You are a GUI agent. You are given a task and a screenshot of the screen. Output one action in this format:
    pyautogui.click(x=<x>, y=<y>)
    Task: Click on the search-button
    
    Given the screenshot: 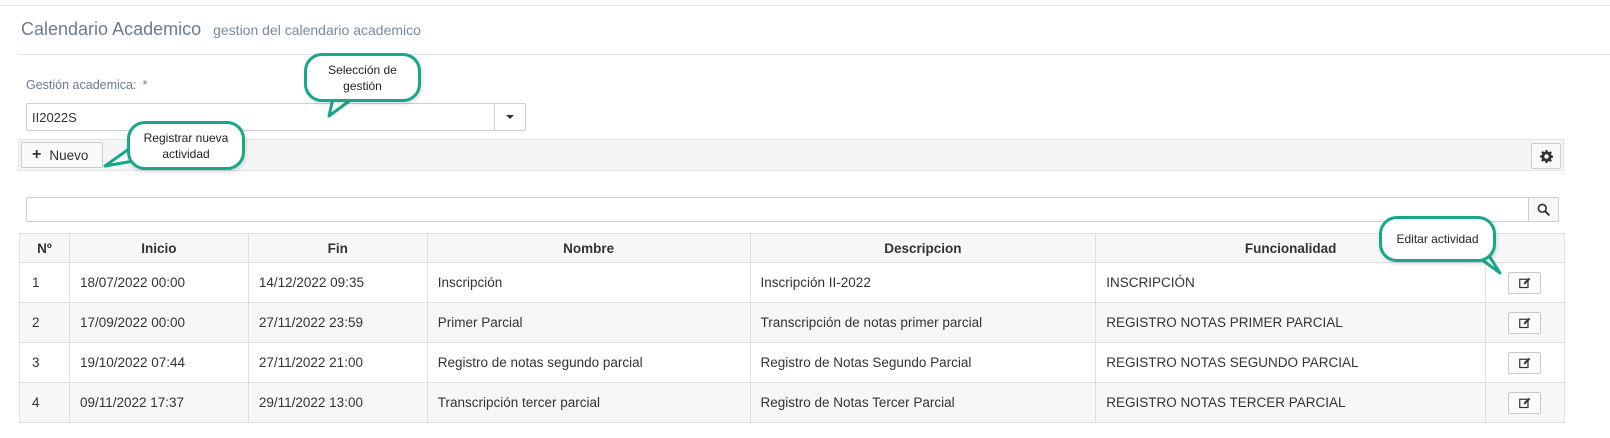 What is the action you would take?
    pyautogui.click(x=1543, y=209)
    